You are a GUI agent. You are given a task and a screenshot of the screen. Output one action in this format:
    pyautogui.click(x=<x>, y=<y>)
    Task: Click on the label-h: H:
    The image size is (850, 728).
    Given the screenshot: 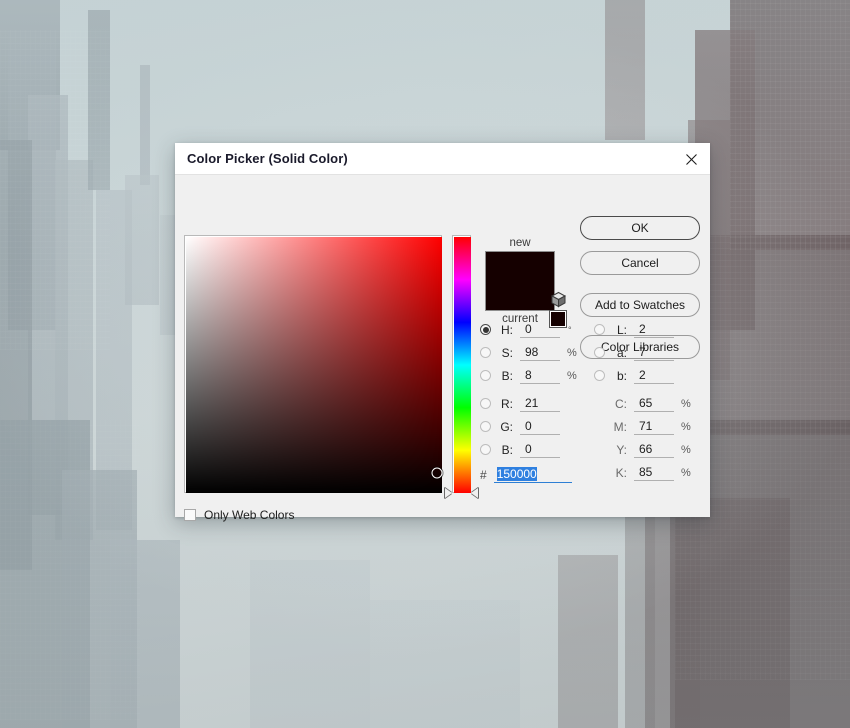 What is the action you would take?
    pyautogui.click(x=507, y=329)
    